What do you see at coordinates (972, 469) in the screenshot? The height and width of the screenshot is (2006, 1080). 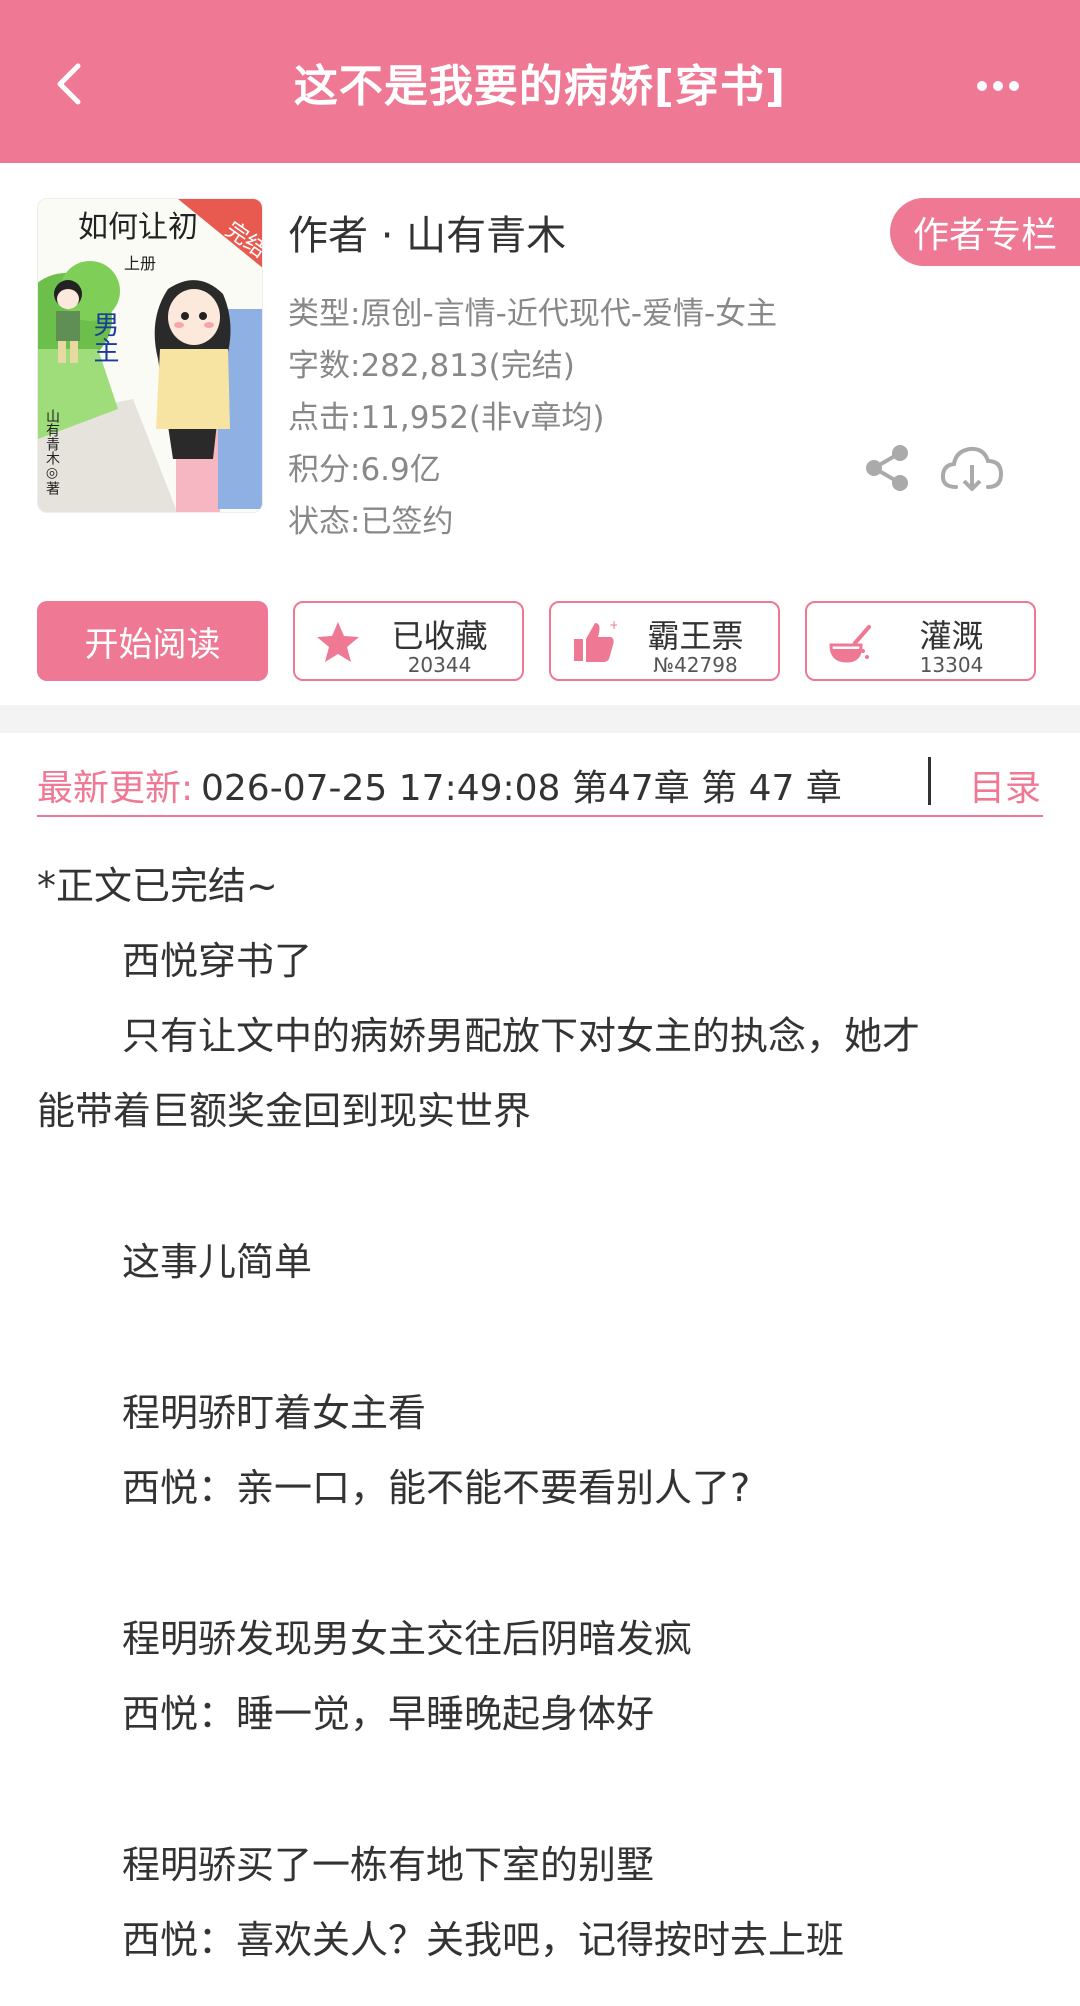 I see `cloud-download-icon` at bounding box center [972, 469].